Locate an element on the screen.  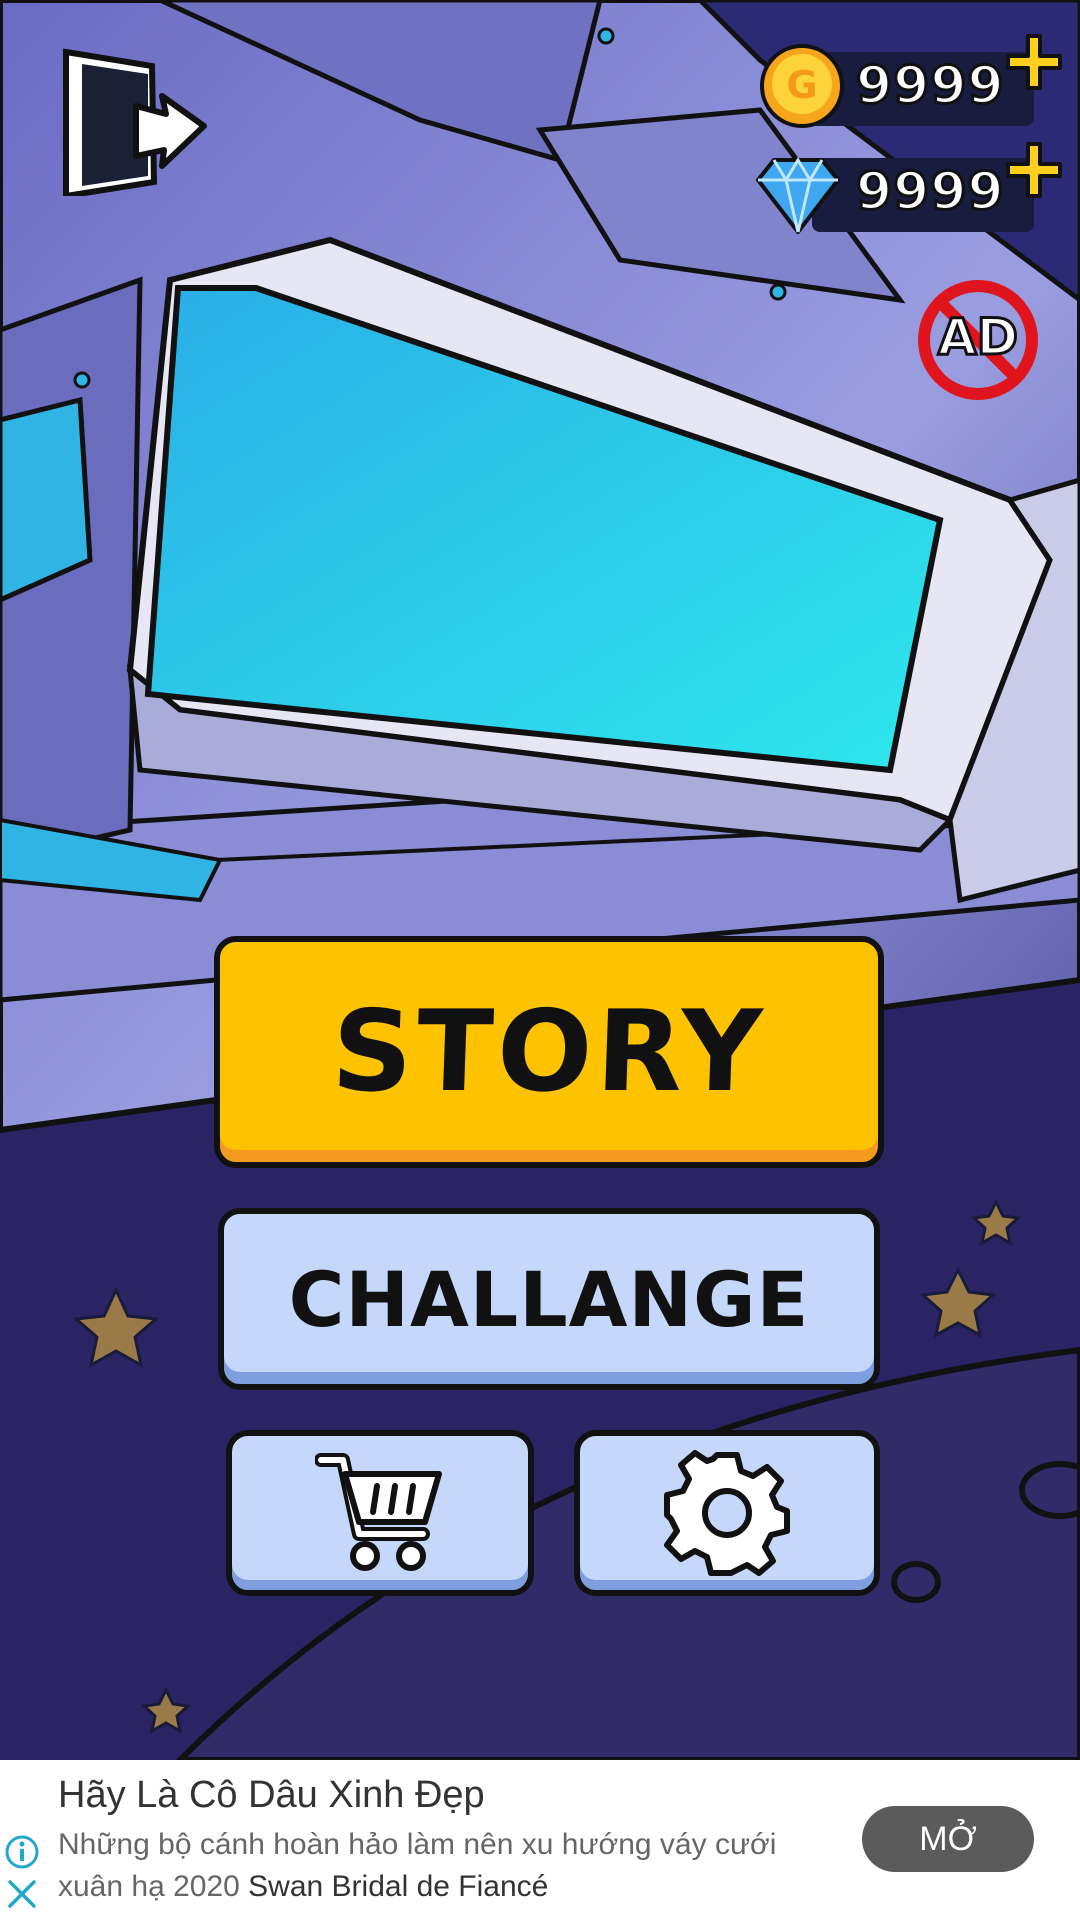
diamond-icon is located at coordinates (798, 195).